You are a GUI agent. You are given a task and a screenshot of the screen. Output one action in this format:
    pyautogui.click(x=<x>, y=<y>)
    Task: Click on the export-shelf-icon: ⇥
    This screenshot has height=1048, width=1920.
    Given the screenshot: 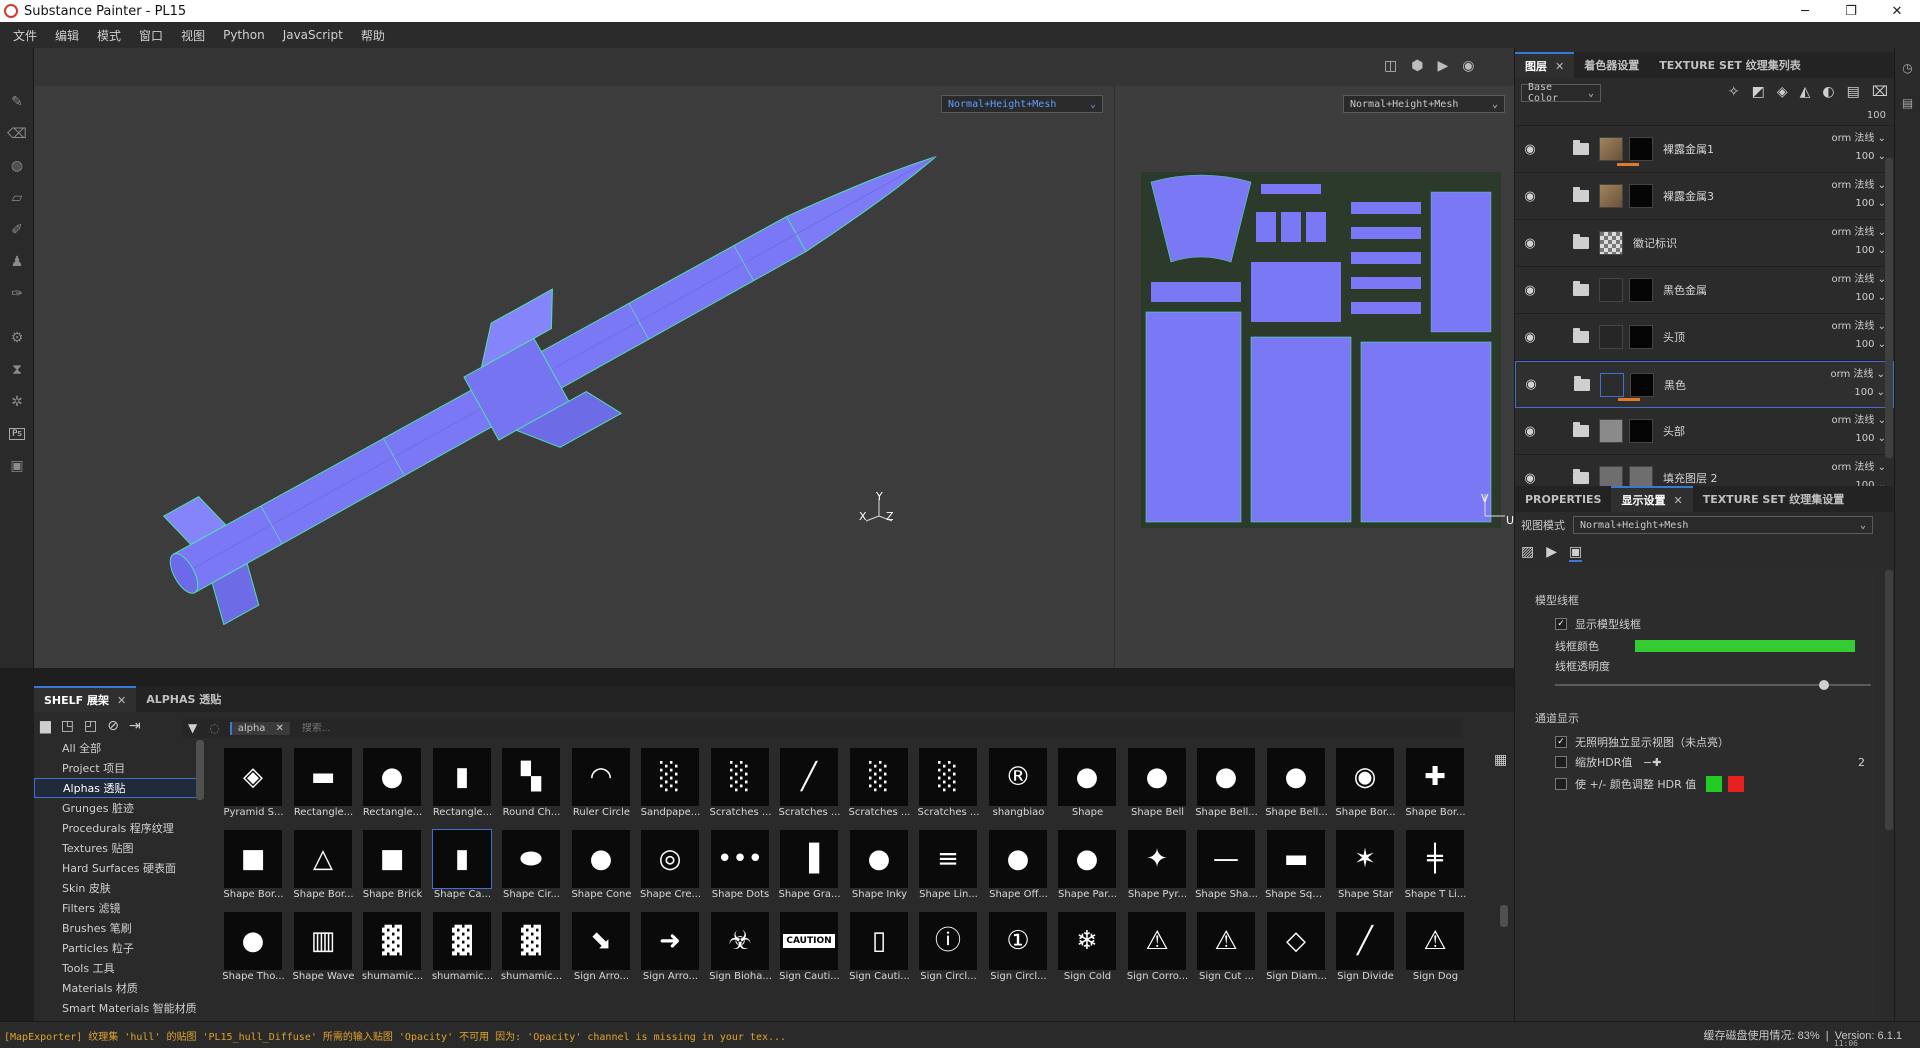 What is the action you would take?
    pyautogui.click(x=135, y=726)
    